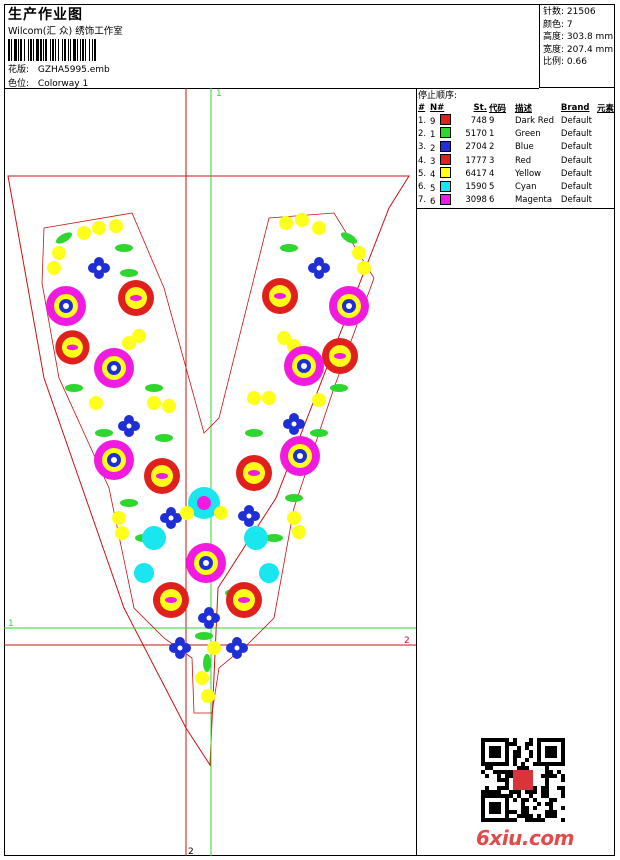  I want to click on stitches-value: 21506, so click(581, 12).